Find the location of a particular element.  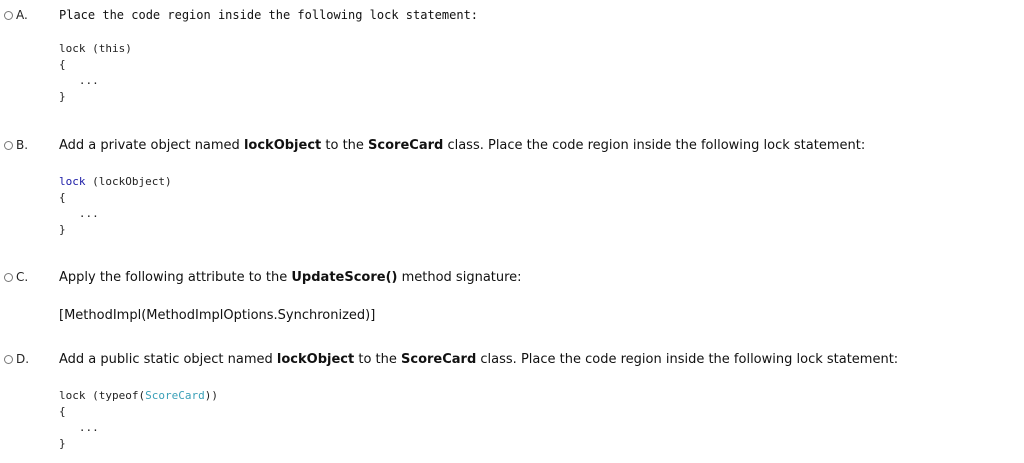

code-keyword: lock is located at coordinates (72, 181).